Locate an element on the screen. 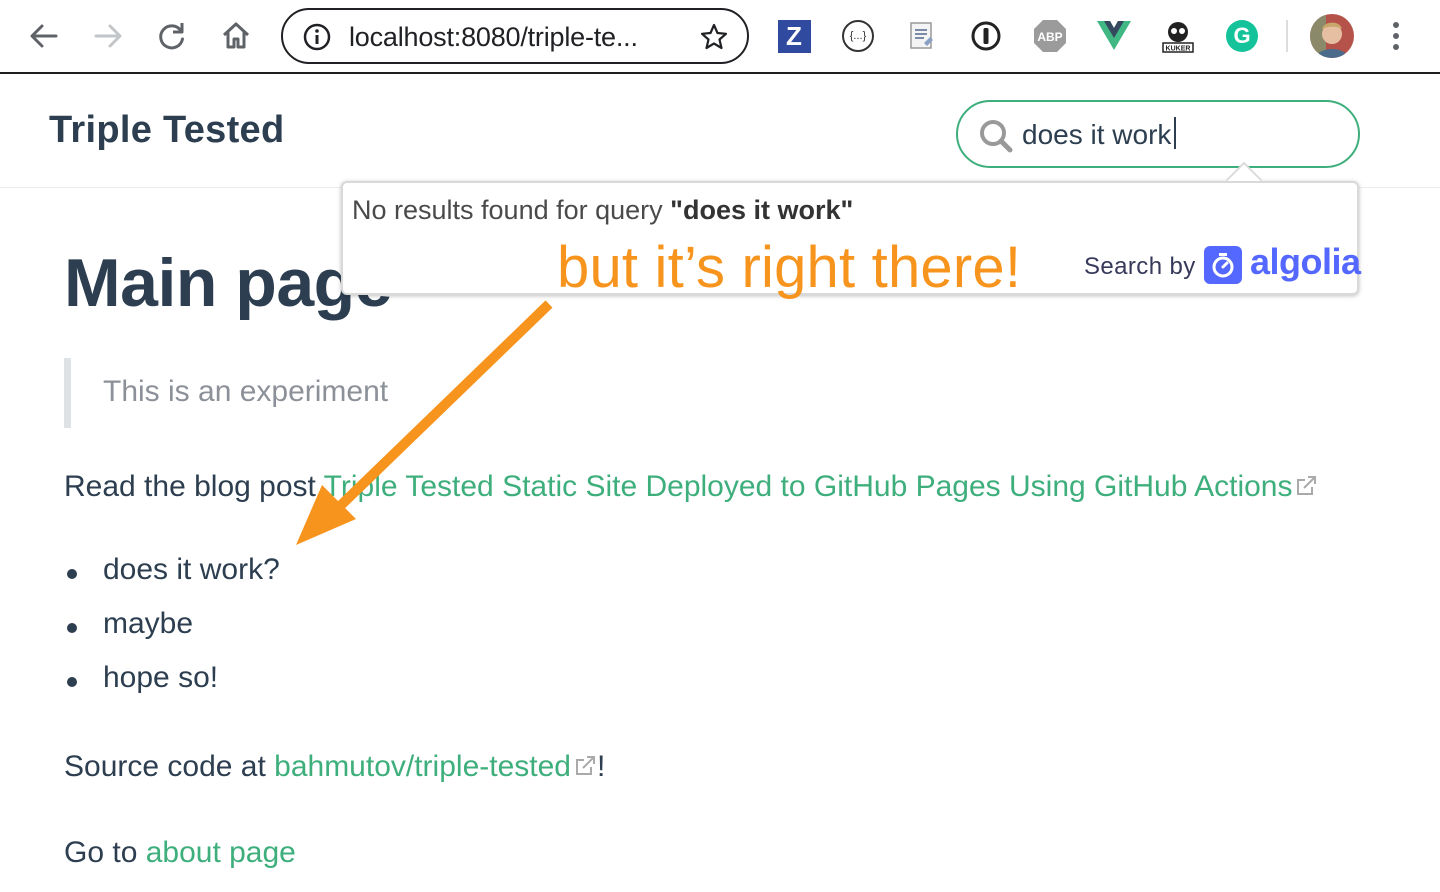 The image size is (1440, 892). forward-arrow-icon is located at coordinates (108, 36).